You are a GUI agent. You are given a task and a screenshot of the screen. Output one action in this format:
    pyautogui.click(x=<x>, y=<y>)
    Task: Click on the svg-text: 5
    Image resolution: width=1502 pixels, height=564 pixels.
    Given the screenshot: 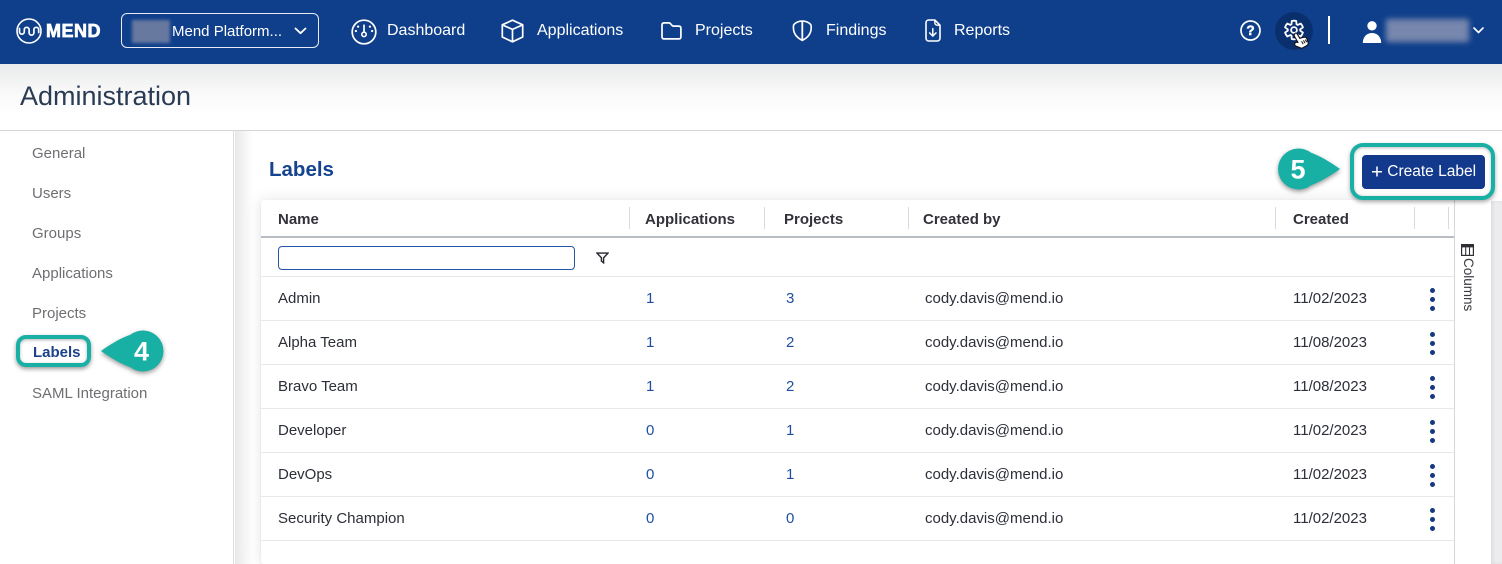 What is the action you would take?
    pyautogui.click(x=1297, y=170)
    